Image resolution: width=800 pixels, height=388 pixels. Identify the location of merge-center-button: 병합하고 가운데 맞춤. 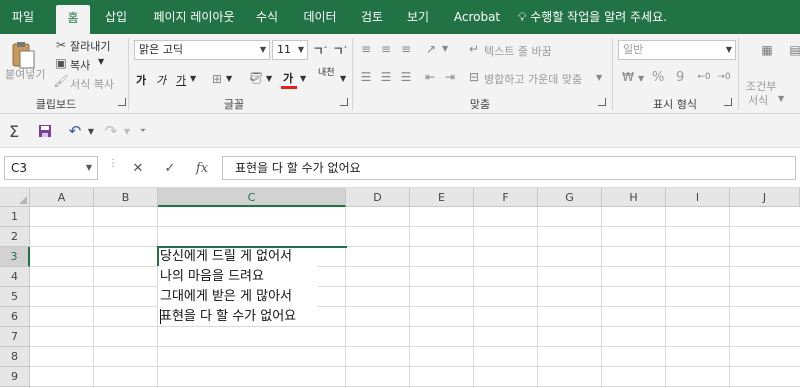
(533, 79).